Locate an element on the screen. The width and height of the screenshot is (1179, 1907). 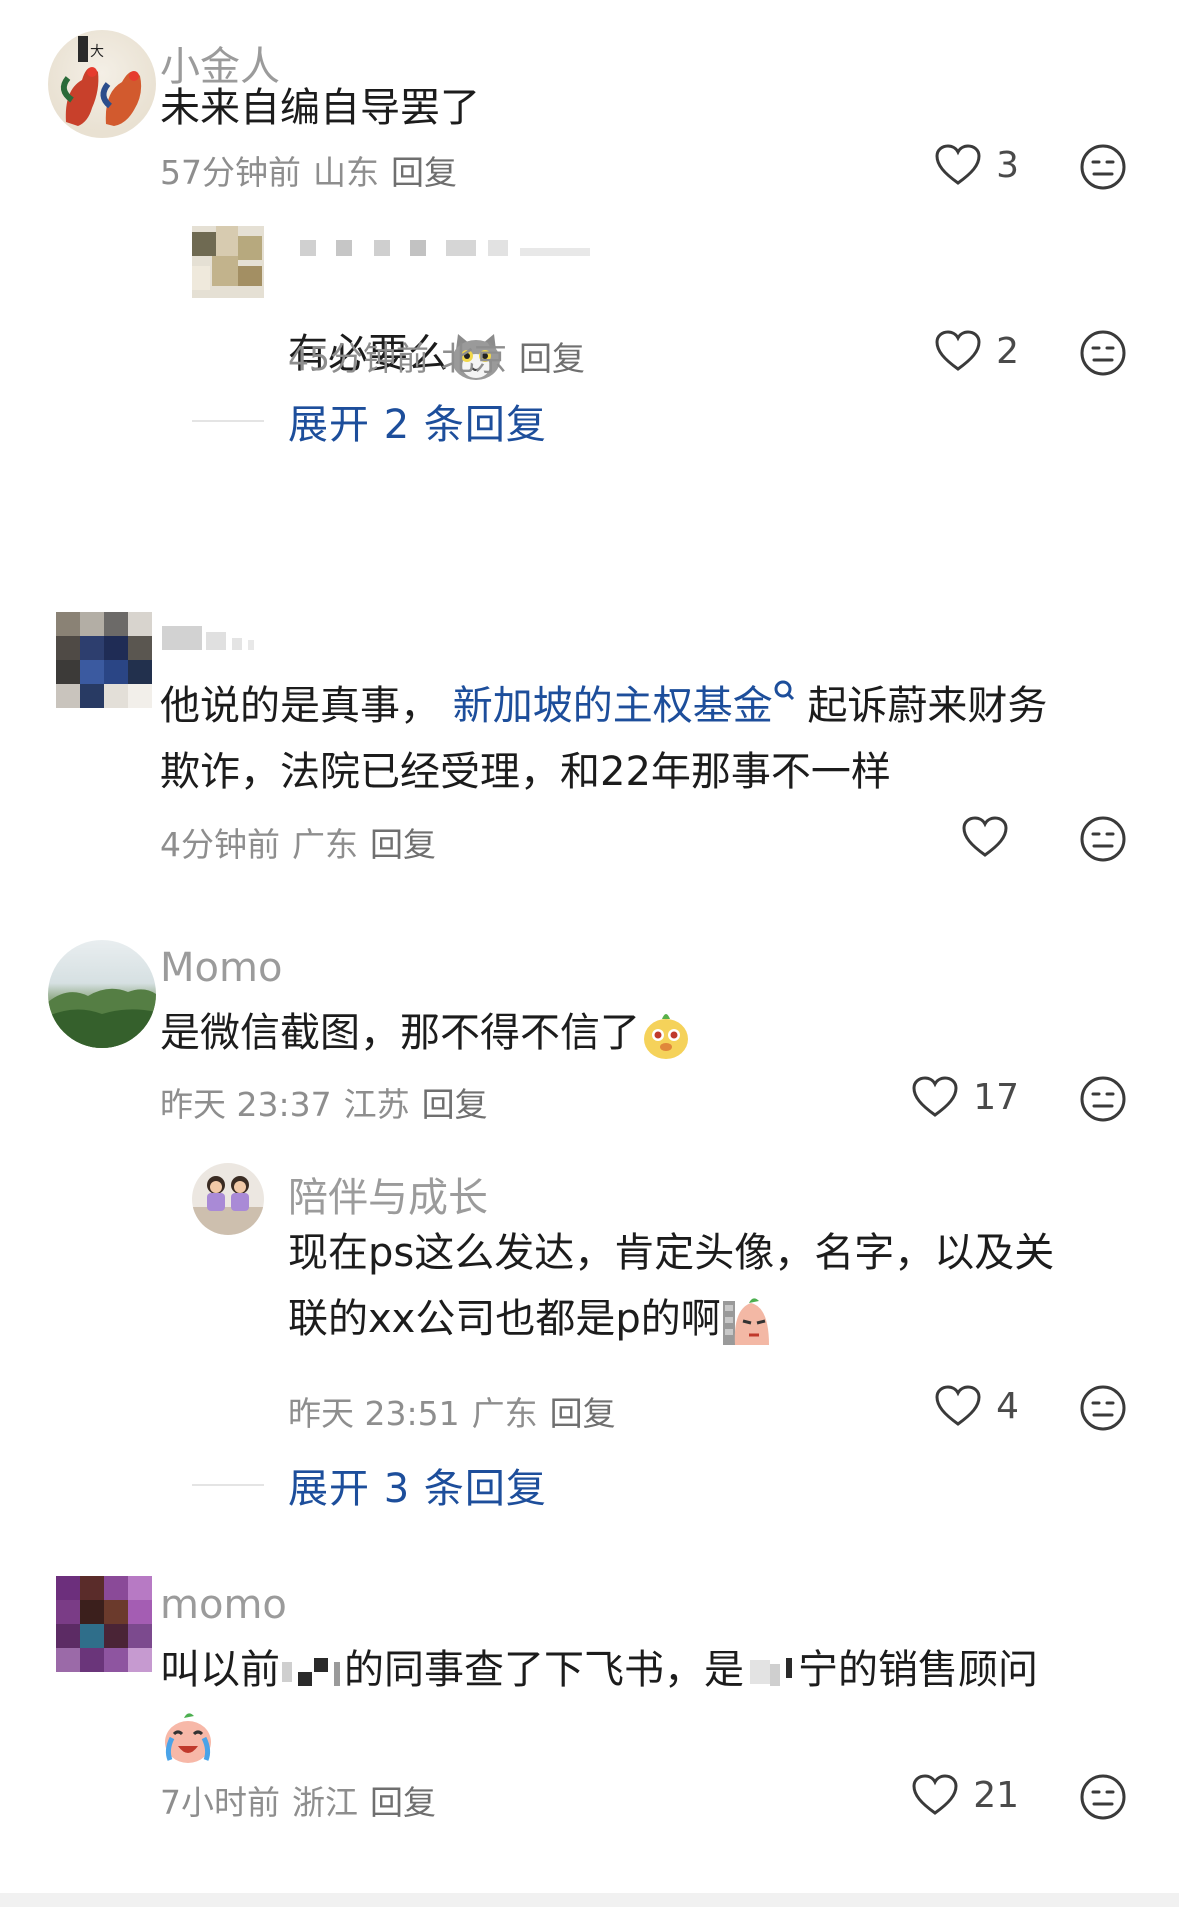
skeptical-emoji-icon is located at coordinates (745, 1321).